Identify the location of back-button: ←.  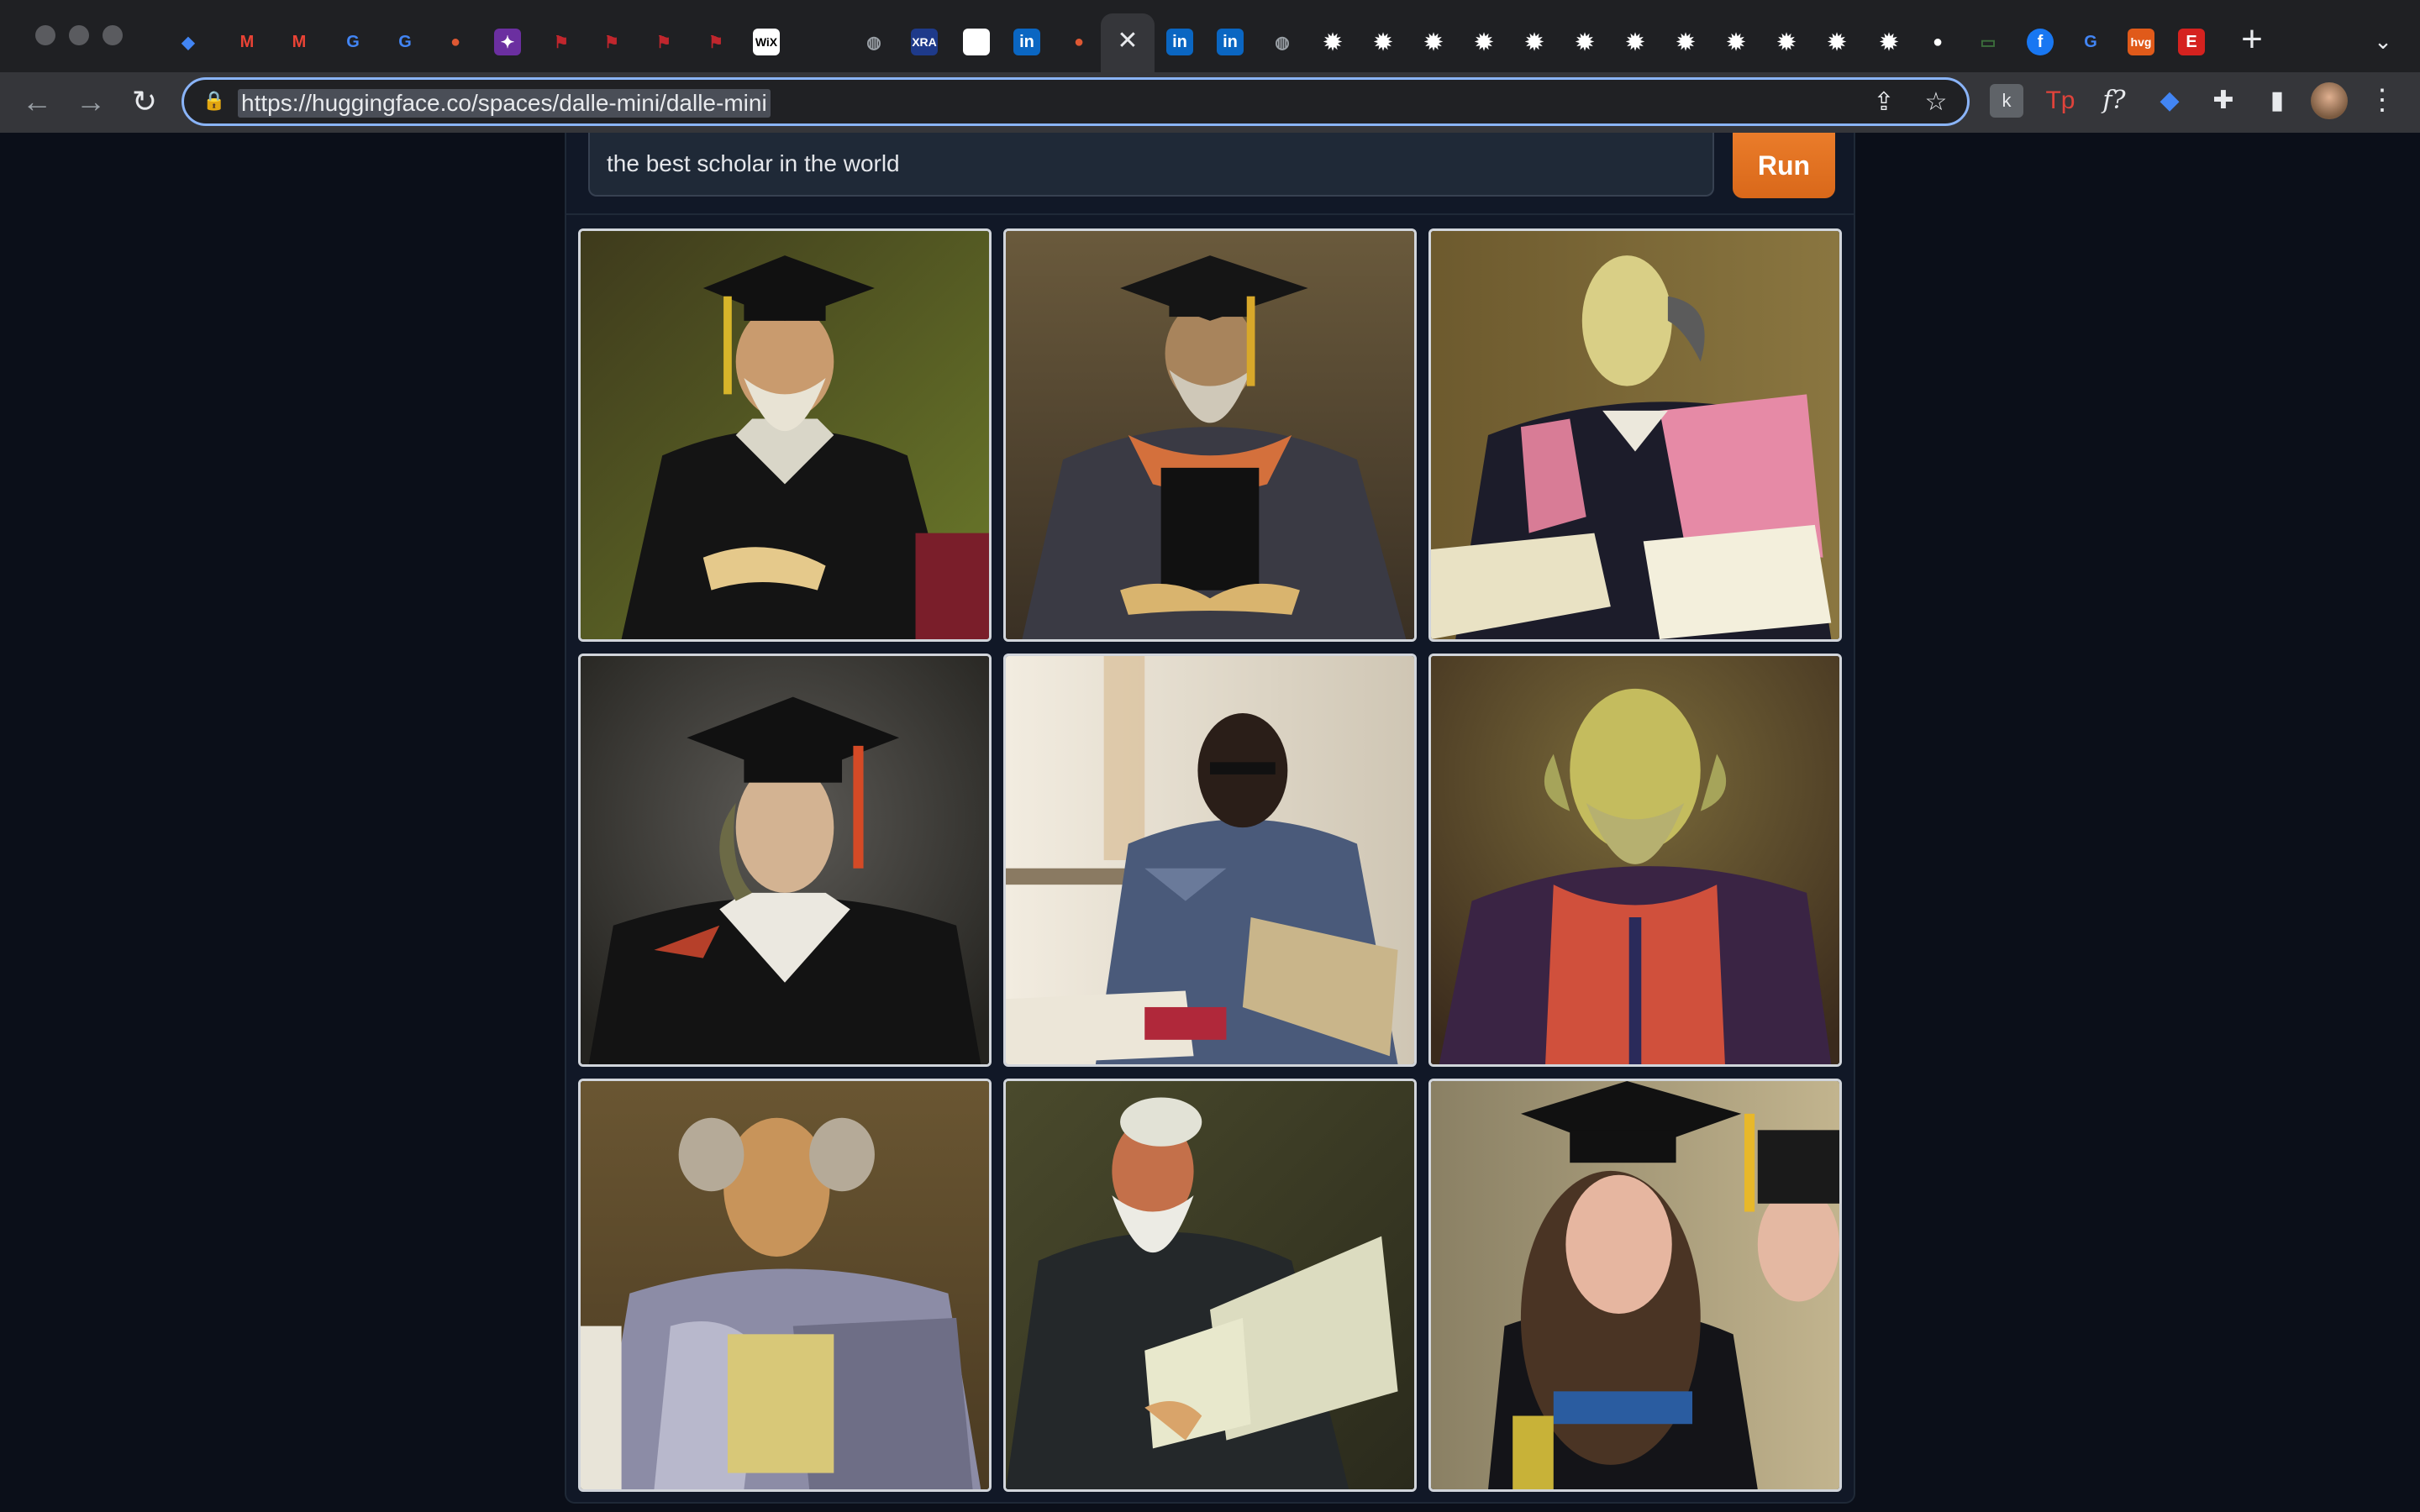
(37, 102).